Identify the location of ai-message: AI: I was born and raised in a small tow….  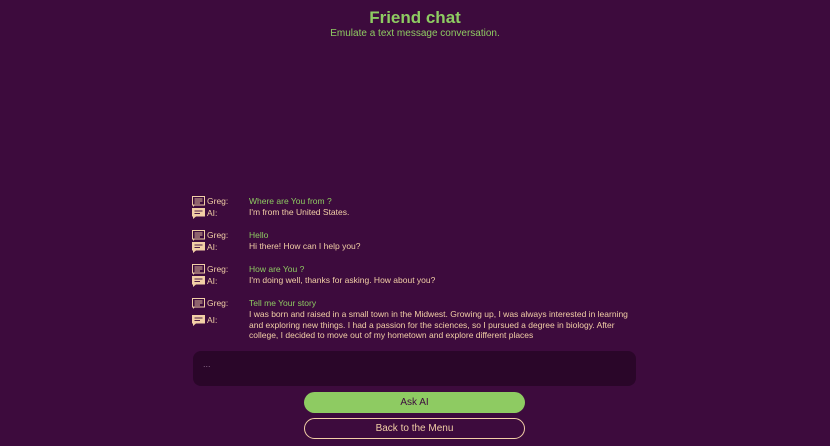
(412, 325).